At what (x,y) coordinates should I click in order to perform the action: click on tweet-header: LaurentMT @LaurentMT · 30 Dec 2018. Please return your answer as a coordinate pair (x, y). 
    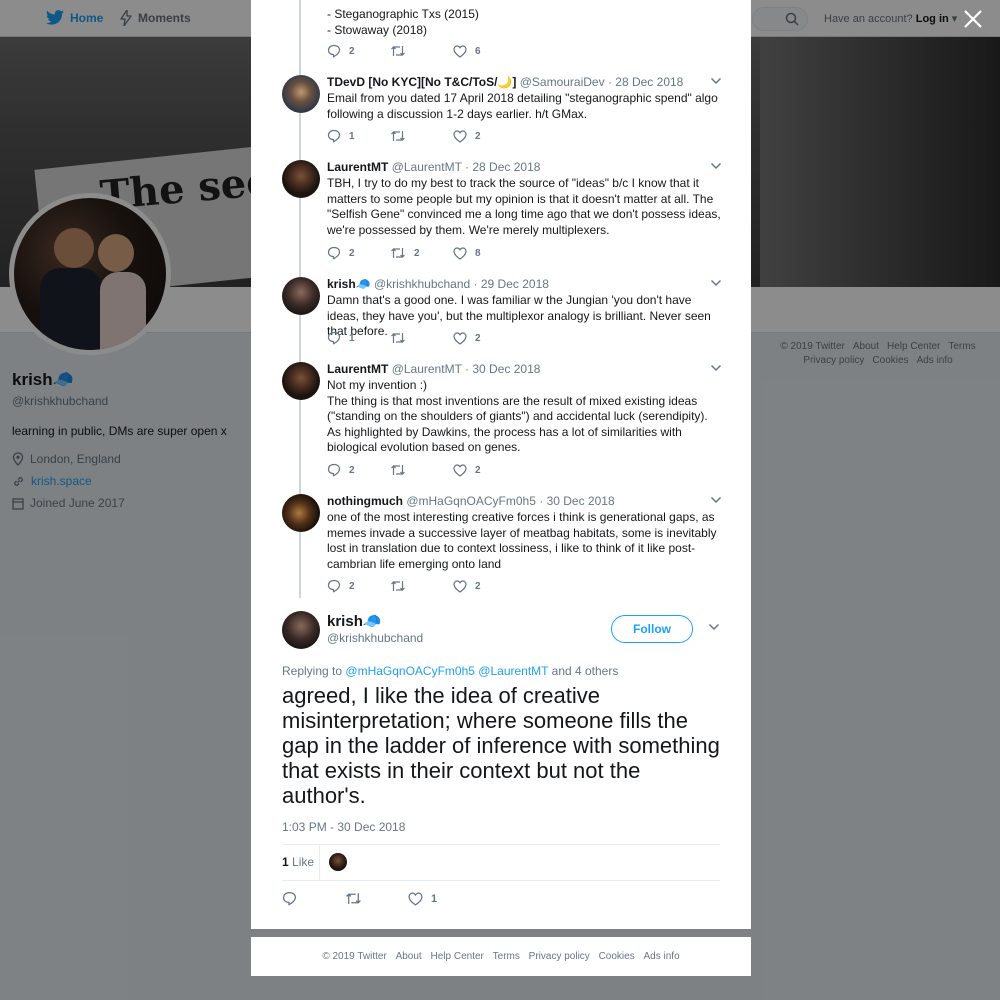
    Looking at the image, I should click on (433, 369).